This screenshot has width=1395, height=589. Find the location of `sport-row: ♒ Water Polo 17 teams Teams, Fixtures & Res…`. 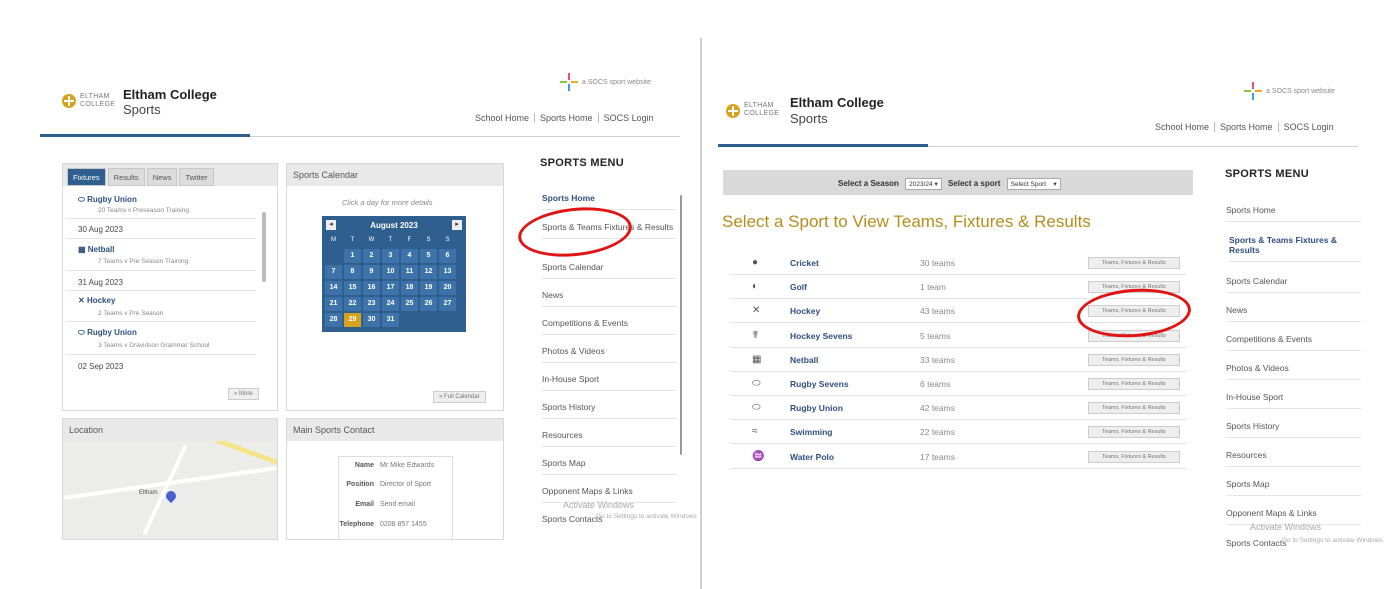

sport-row: ♒ Water Polo 17 teams Teams, Fixtures & Res… is located at coordinates (958, 457).